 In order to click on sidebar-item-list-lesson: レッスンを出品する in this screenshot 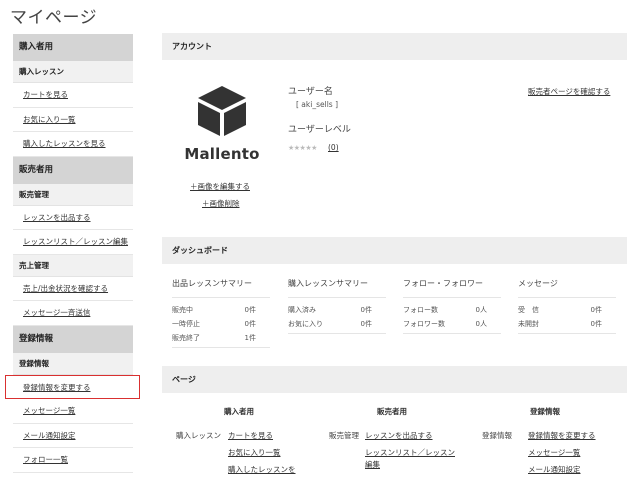, I will do `click(73, 218)`.